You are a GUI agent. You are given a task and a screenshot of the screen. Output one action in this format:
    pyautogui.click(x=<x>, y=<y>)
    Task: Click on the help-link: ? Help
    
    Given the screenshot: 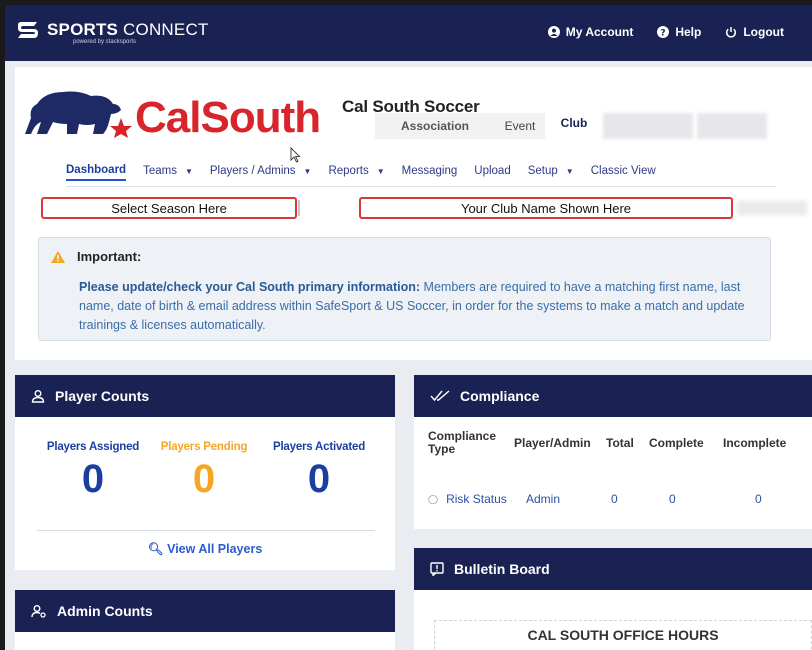 What is the action you would take?
    pyautogui.click(x=679, y=32)
    